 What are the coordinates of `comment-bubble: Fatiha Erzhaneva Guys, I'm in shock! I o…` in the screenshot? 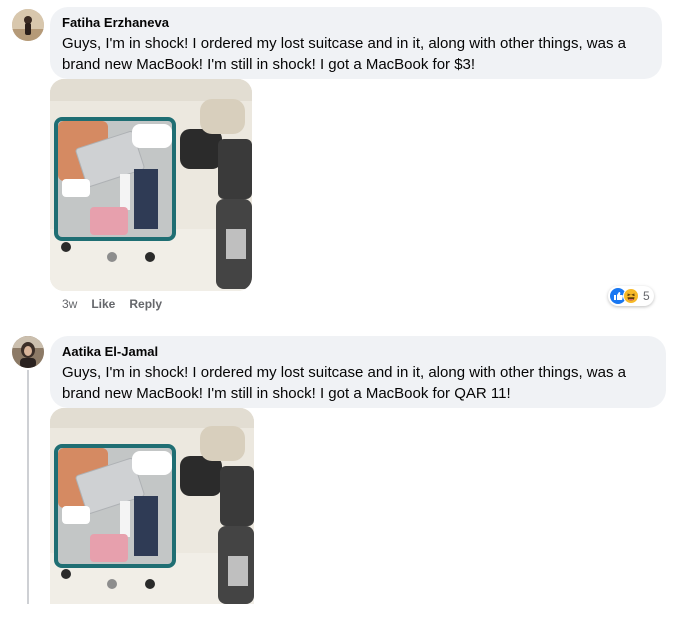 It's located at (356, 43).